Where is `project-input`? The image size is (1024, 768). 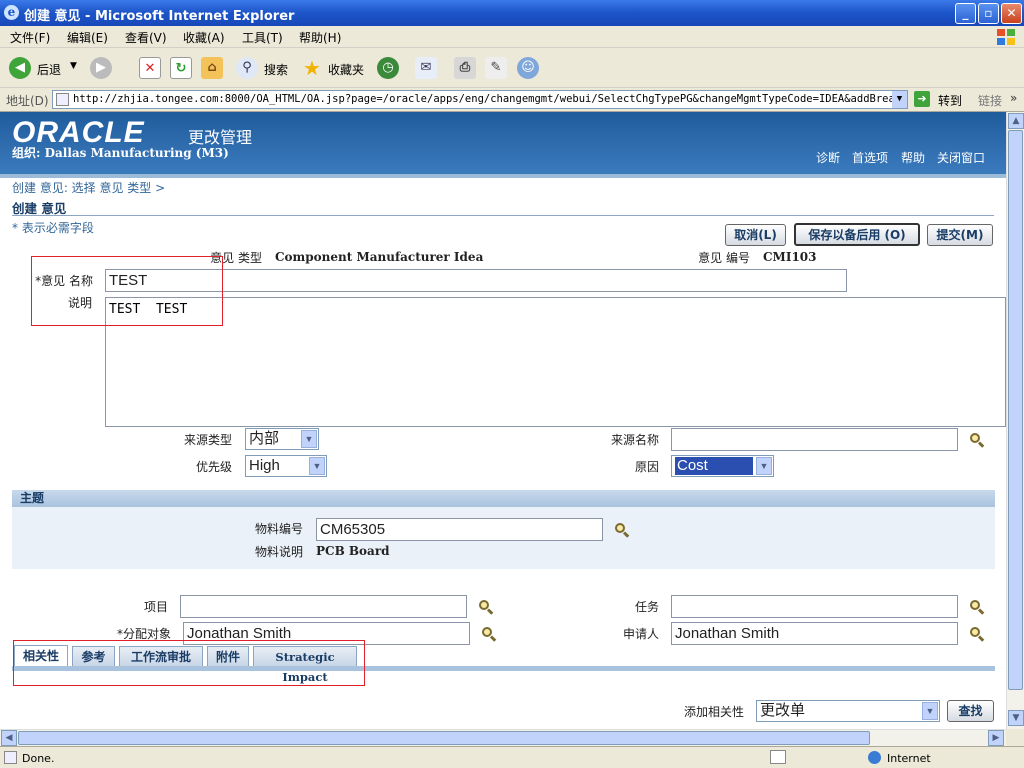
project-input is located at coordinates (323, 606).